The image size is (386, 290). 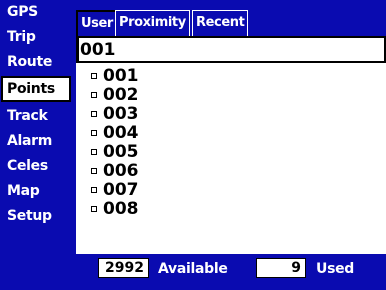 What do you see at coordinates (121, 76) in the screenshot?
I see `list-item-label: 001` at bounding box center [121, 76].